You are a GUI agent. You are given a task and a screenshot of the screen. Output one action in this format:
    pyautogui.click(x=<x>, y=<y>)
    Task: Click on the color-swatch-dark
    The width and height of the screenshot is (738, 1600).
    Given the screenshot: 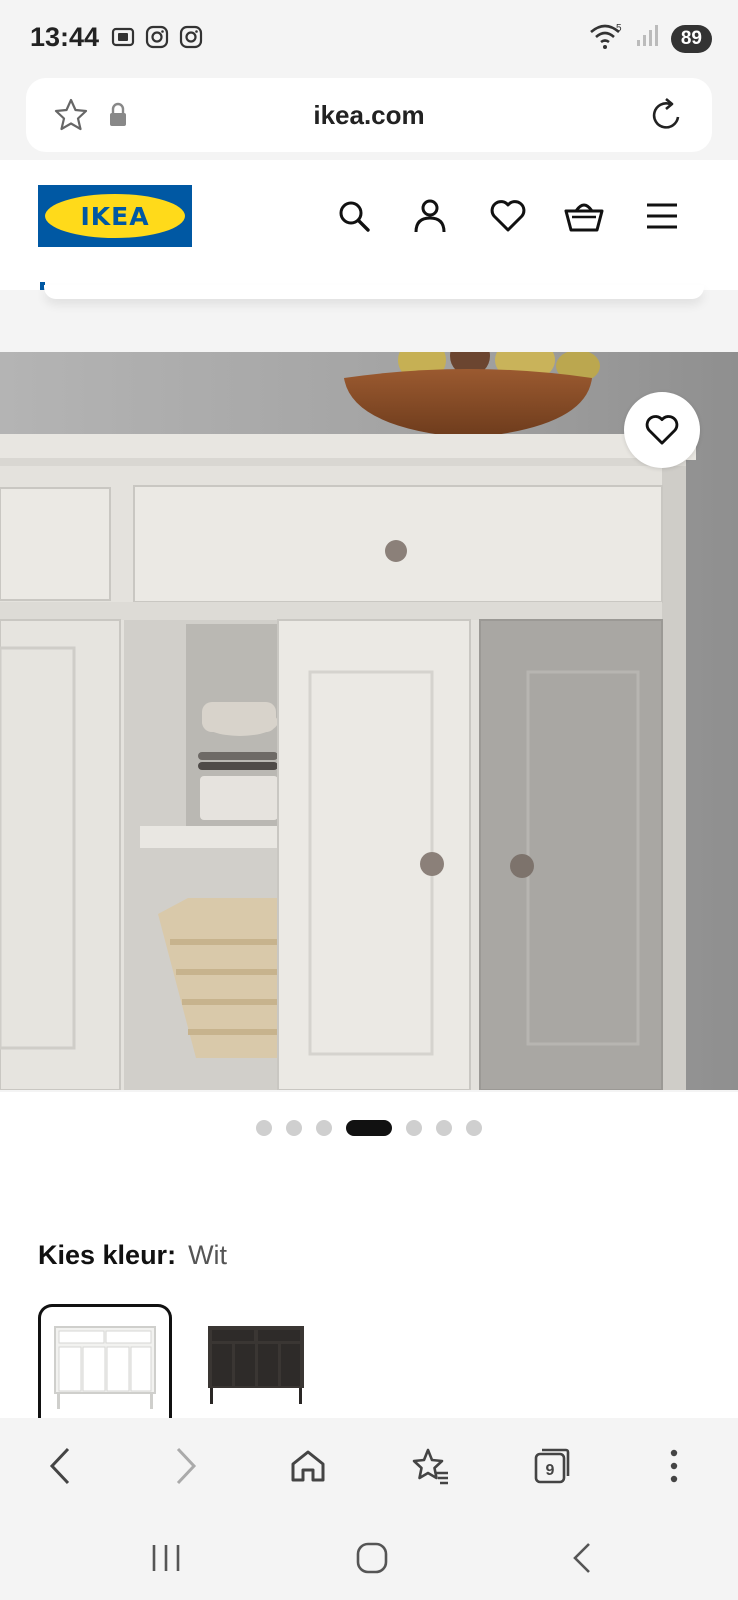 What is the action you would take?
    pyautogui.click(x=257, y=1365)
    